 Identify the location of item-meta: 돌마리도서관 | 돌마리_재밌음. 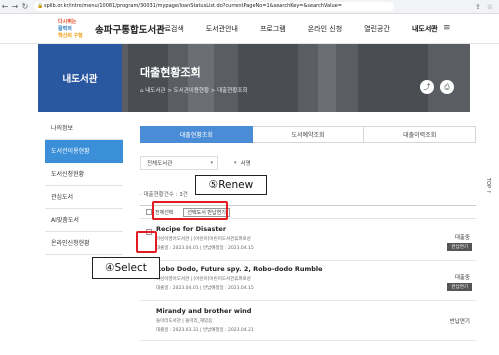
(184, 321).